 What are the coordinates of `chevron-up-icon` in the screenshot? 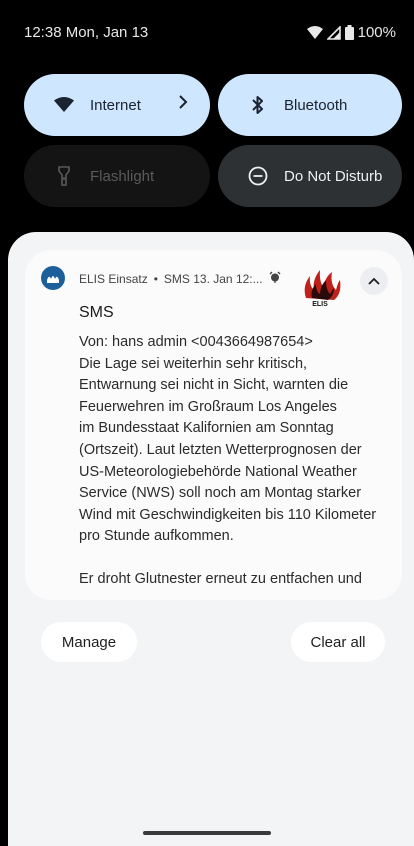 It's located at (374, 281).